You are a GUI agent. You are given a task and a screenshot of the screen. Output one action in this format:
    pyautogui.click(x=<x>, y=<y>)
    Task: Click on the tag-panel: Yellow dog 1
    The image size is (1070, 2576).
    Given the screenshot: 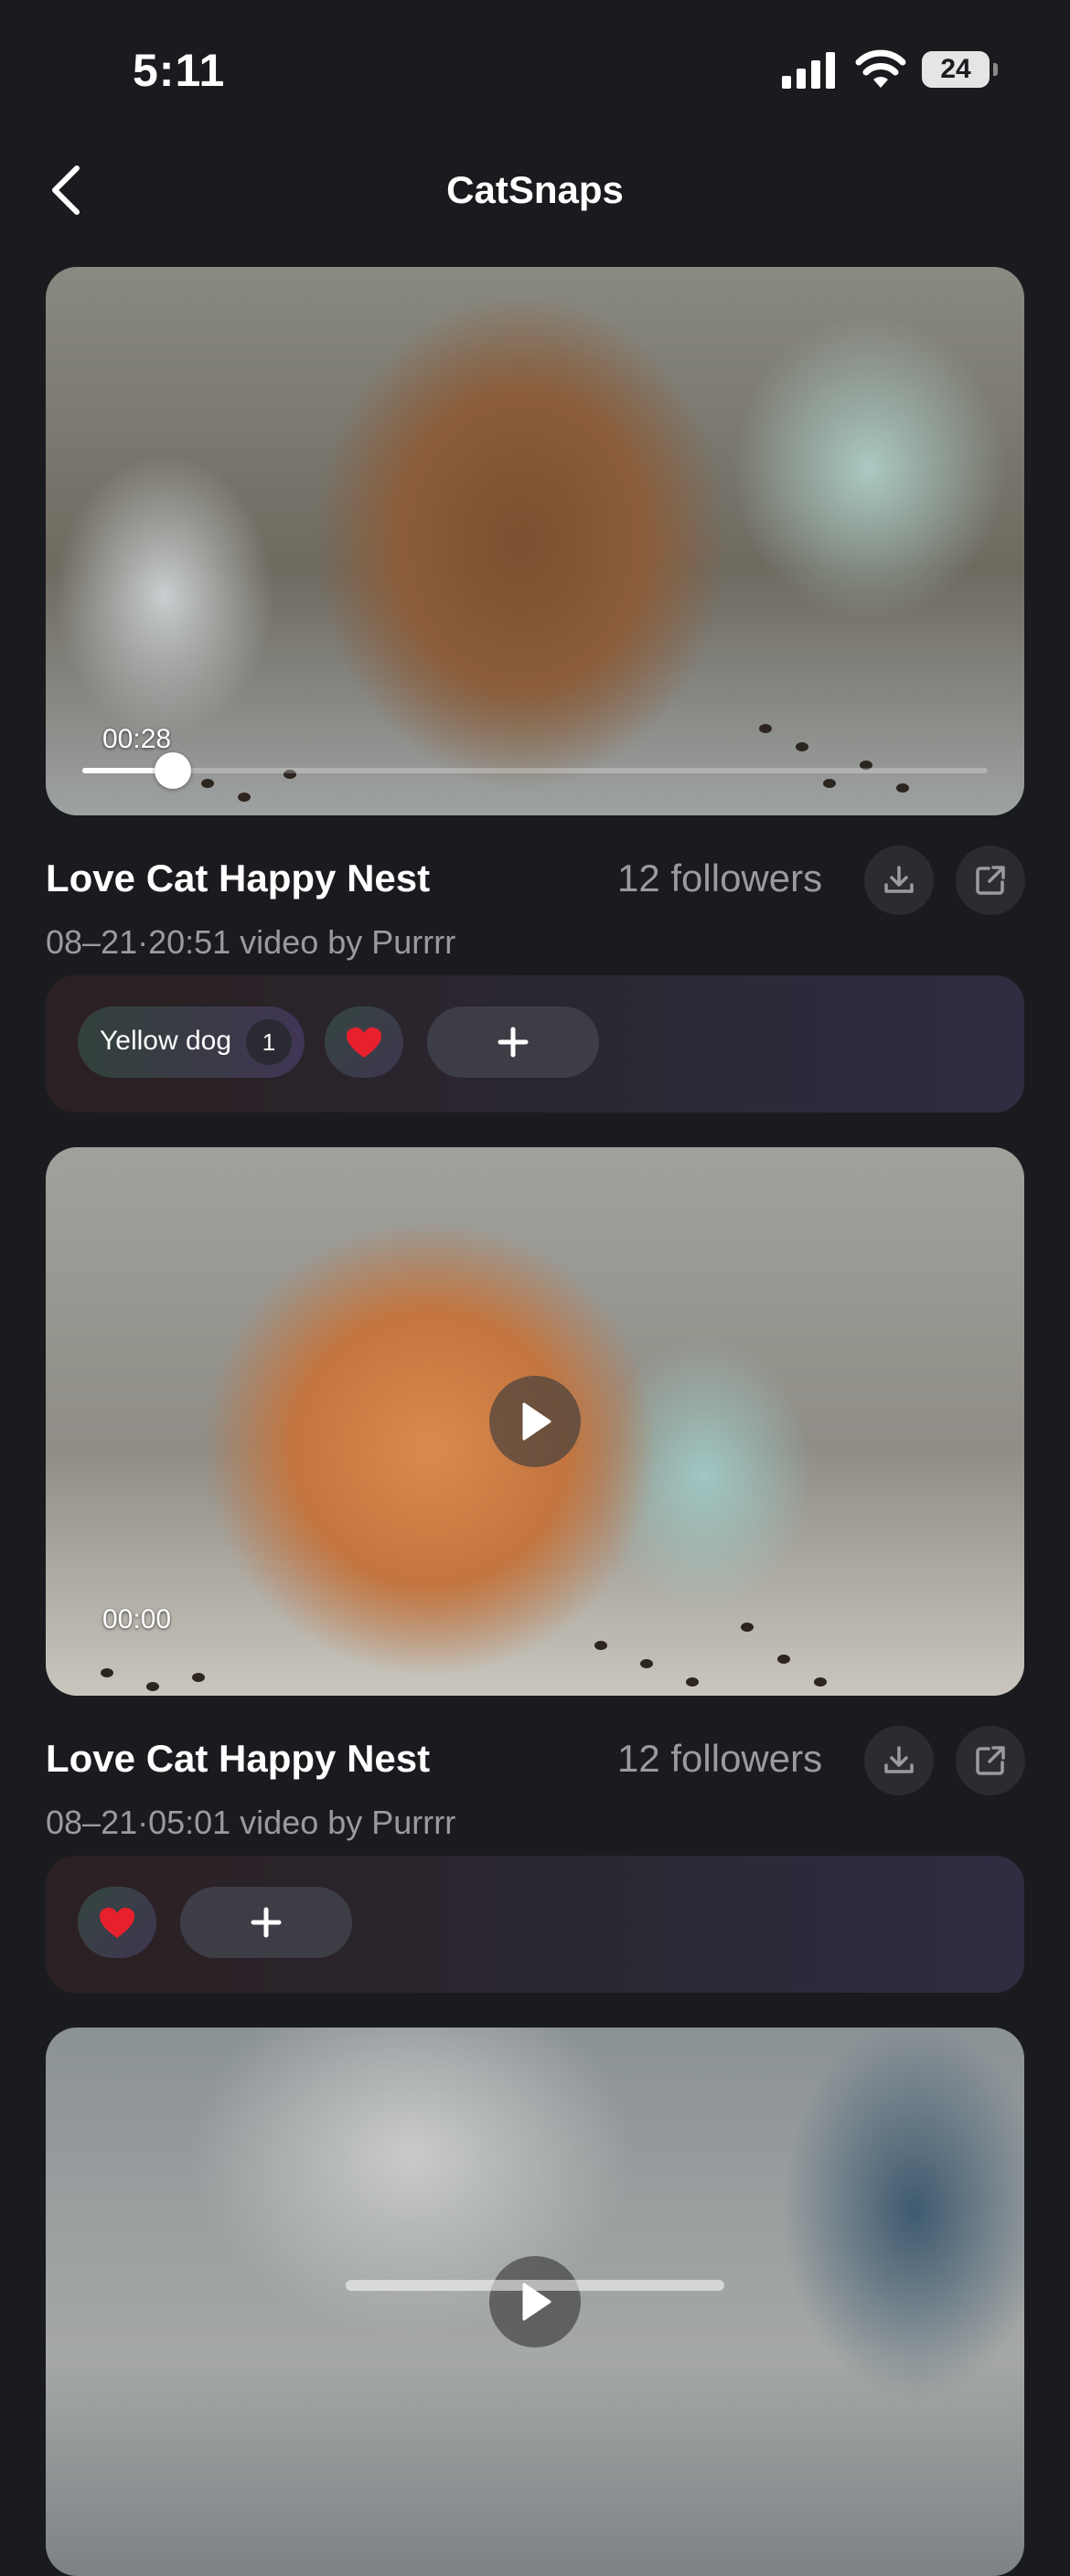 What is the action you would take?
    pyautogui.click(x=535, y=1043)
    